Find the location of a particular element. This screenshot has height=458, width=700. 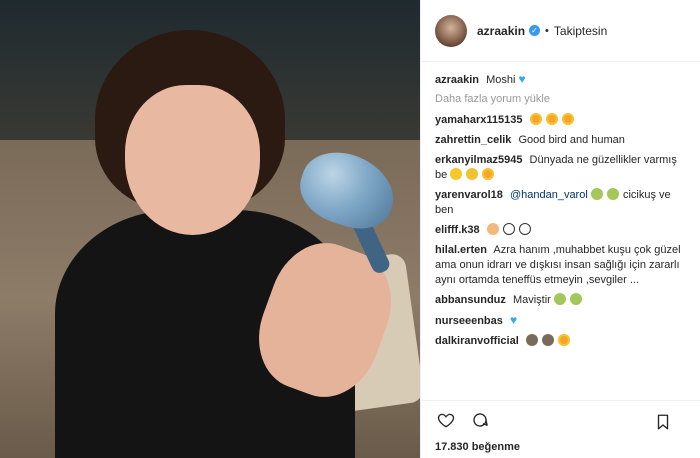

grinning-emoji-icon is located at coordinates (456, 174).